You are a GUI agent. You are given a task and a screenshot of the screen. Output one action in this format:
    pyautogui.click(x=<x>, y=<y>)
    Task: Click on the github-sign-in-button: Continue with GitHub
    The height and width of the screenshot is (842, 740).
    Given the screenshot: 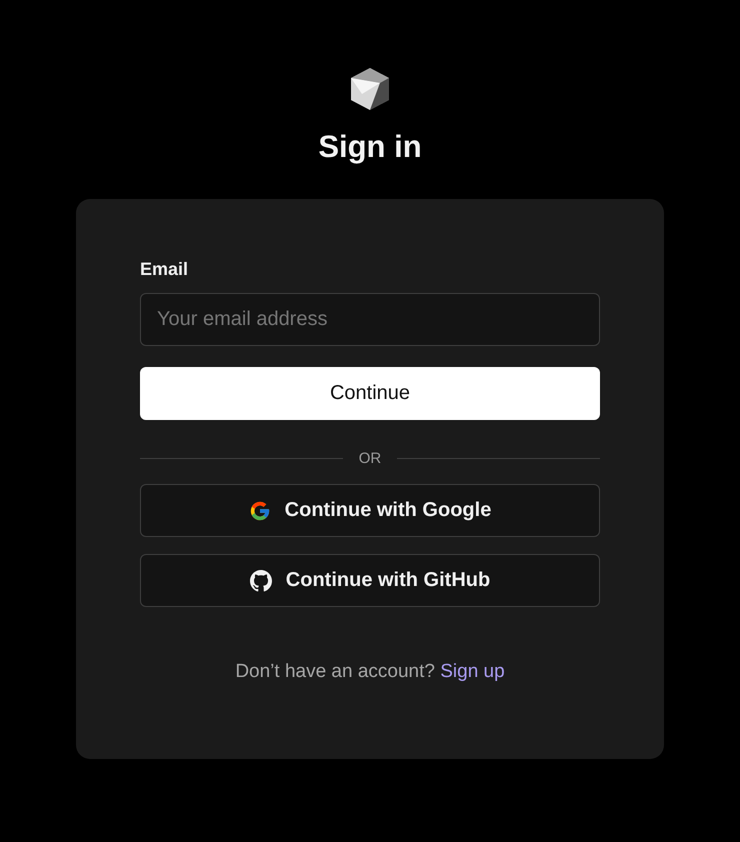 What is the action you would take?
    pyautogui.click(x=370, y=580)
    